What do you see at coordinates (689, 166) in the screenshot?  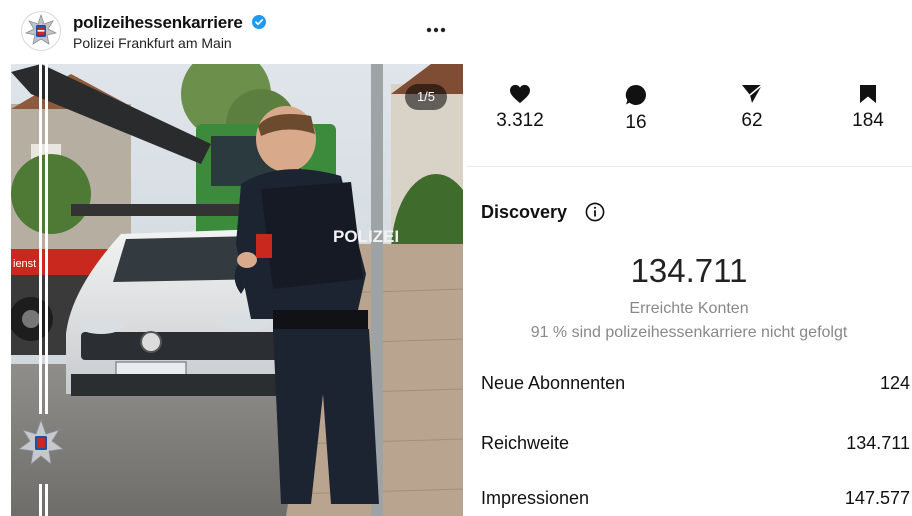 I see `divider` at bounding box center [689, 166].